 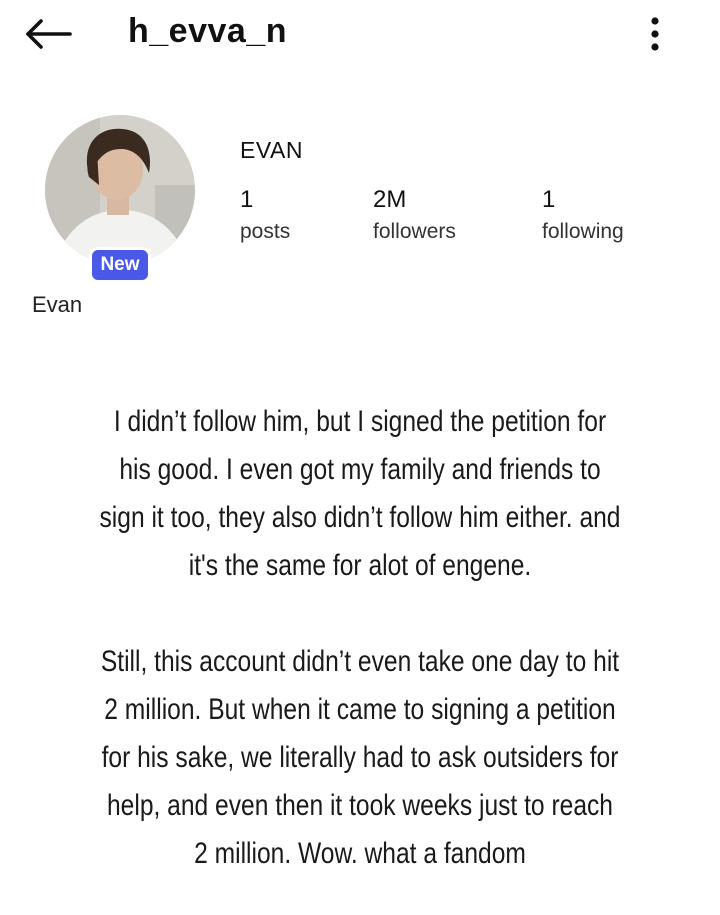 What do you see at coordinates (120, 265) in the screenshot?
I see `new-badge: New` at bounding box center [120, 265].